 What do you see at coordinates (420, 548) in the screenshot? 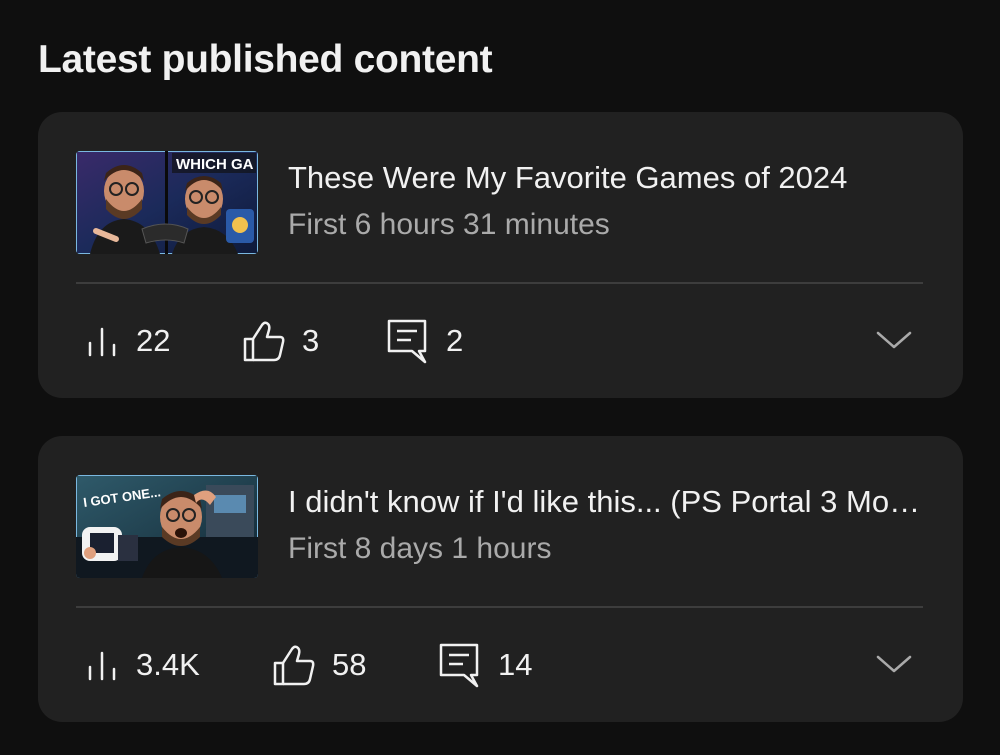
I see `video-period: First 8 days 1 hours` at bounding box center [420, 548].